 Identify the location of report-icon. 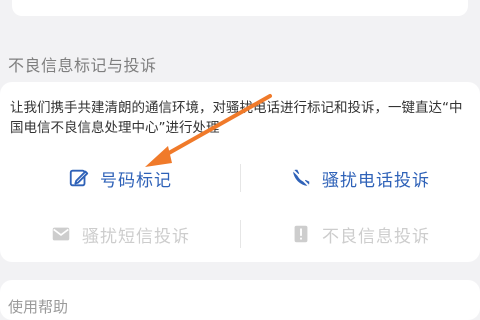
(301, 234).